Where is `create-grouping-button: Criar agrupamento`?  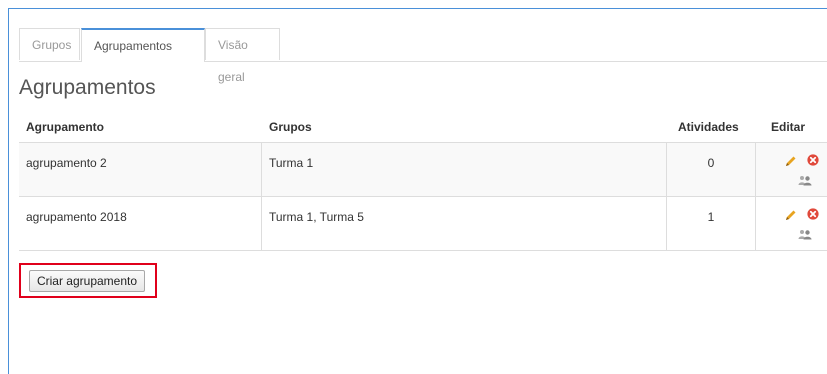 create-grouping-button: Criar agrupamento is located at coordinates (87, 281).